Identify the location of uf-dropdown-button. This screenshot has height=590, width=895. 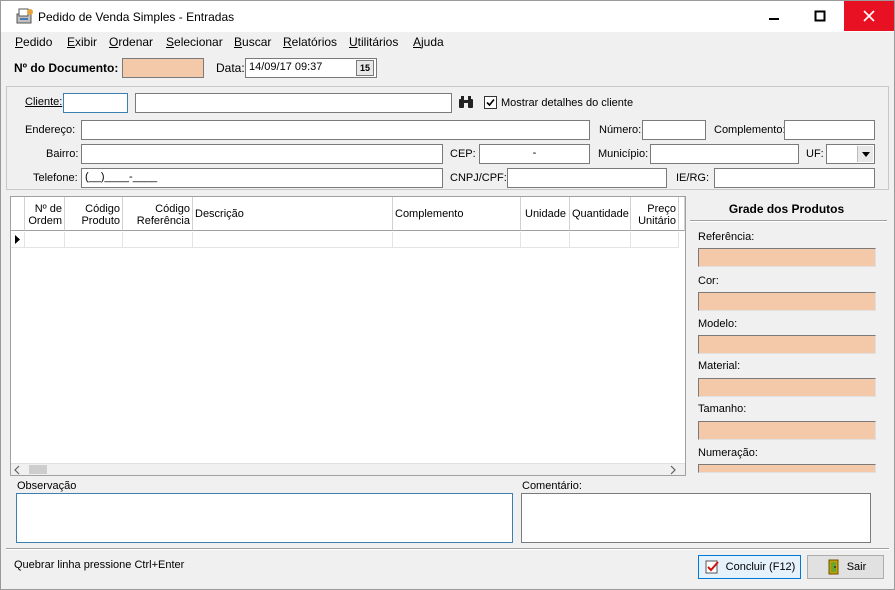
(865, 154).